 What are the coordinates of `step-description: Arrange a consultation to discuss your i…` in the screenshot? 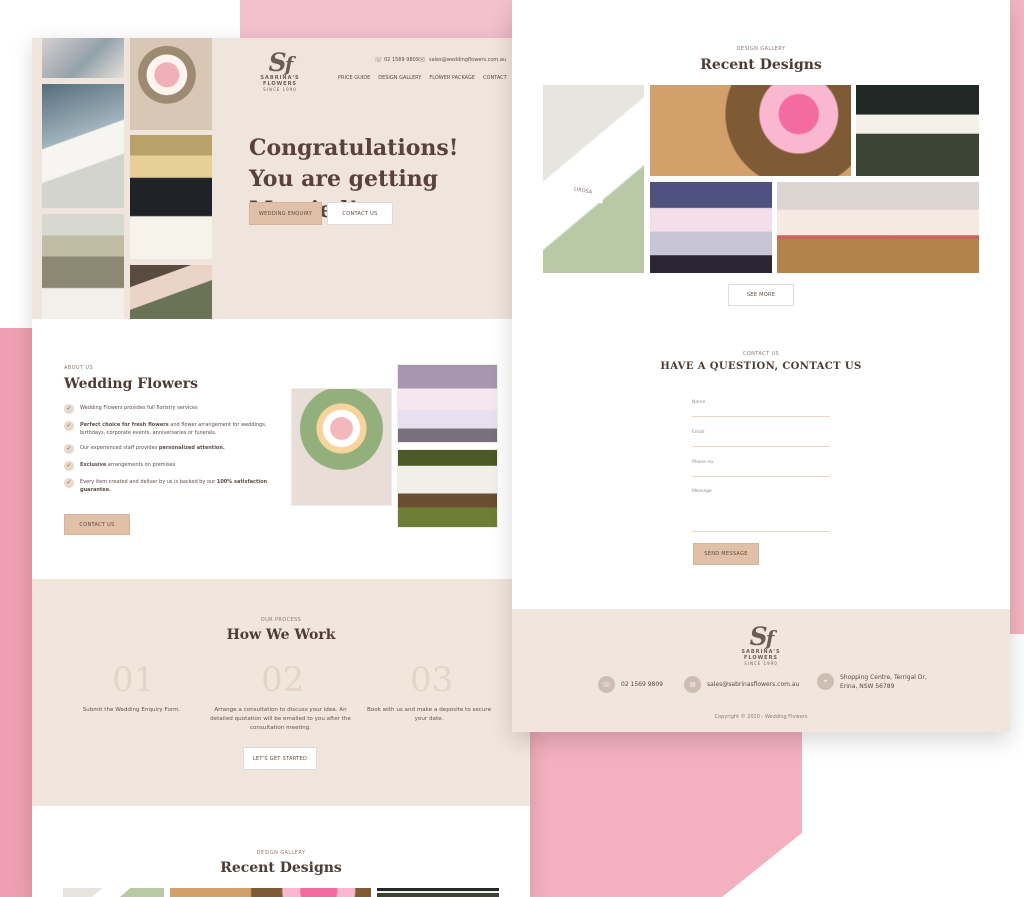 It's located at (280, 719).